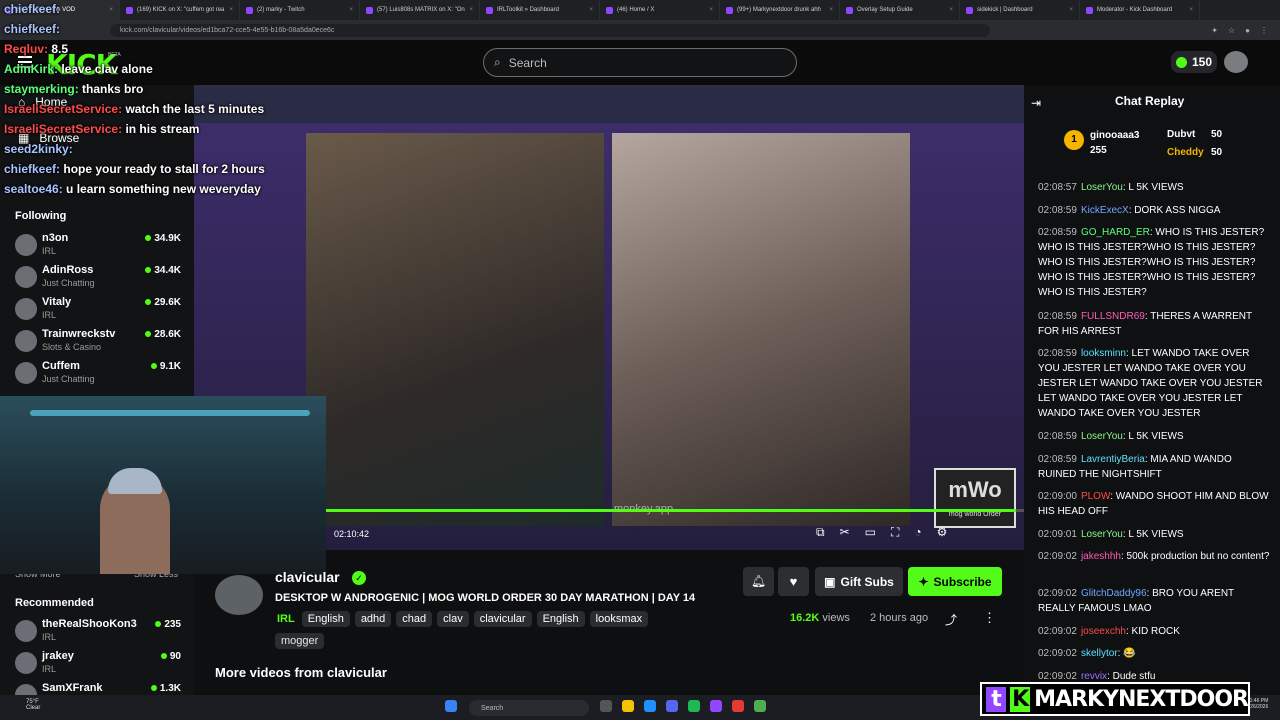 Image resolution: width=1280 pixels, height=720 pixels. What do you see at coordinates (1101, 556) in the screenshot?
I see `chat-username: jakeshhh` at bounding box center [1101, 556].